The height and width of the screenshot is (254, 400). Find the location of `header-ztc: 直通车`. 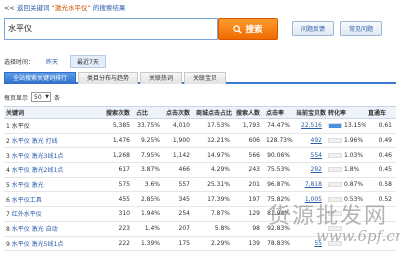

header-ztc: 直通车 is located at coordinates (381, 112).